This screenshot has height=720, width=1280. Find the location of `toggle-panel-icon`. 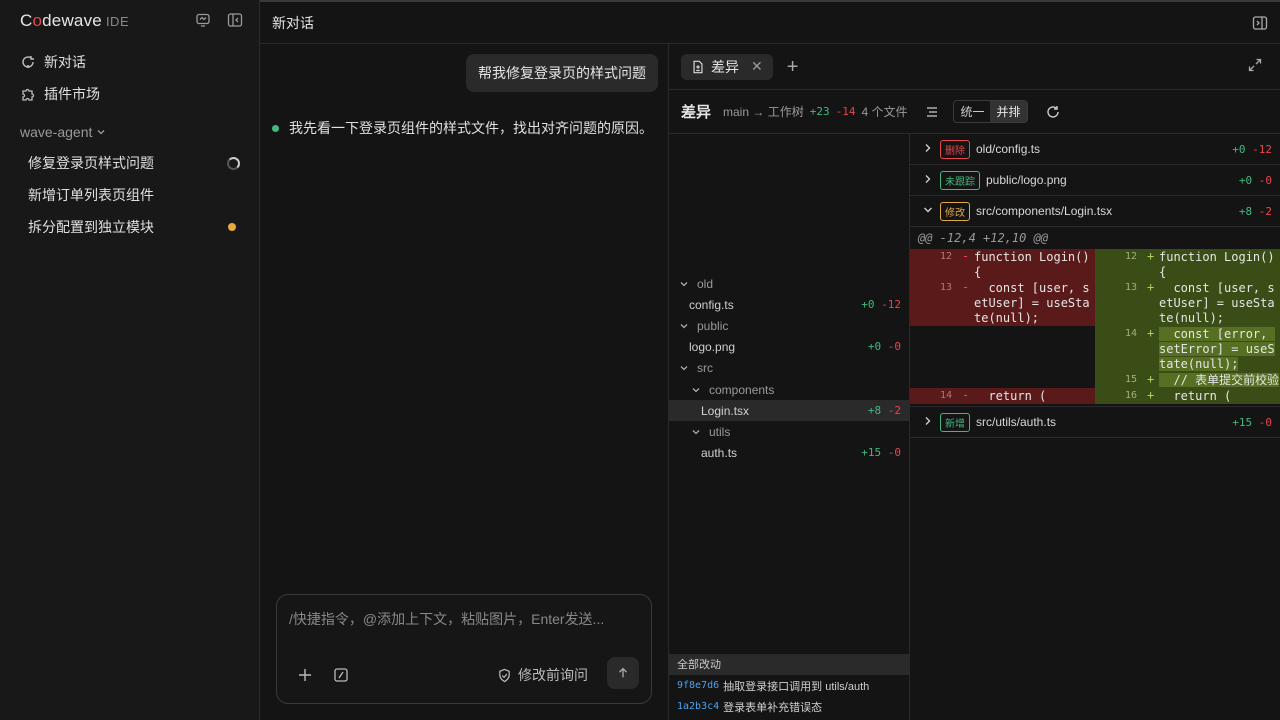

toggle-panel-icon is located at coordinates (1260, 23).